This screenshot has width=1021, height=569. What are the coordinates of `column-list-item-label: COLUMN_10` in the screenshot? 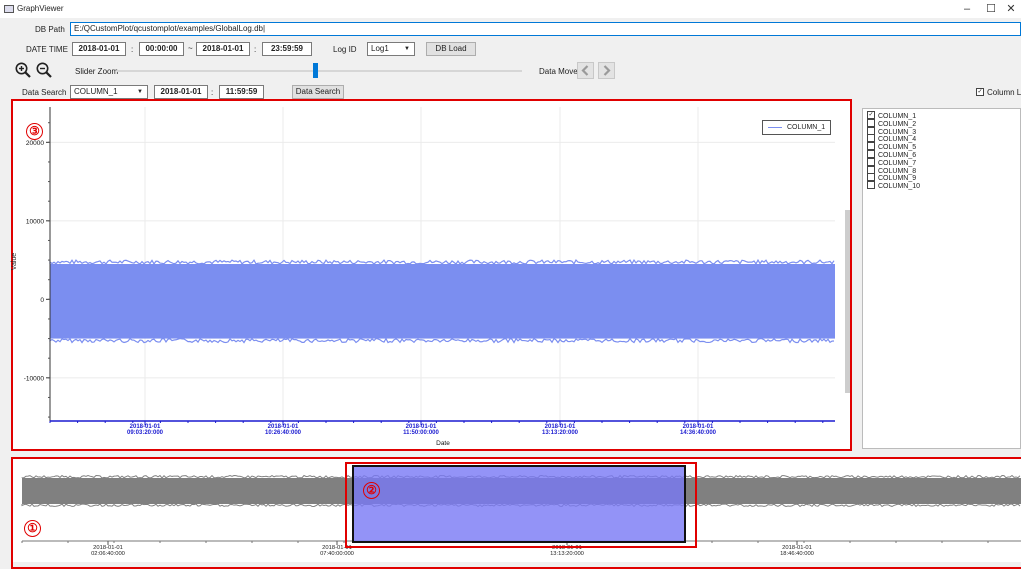 It's located at (899, 187).